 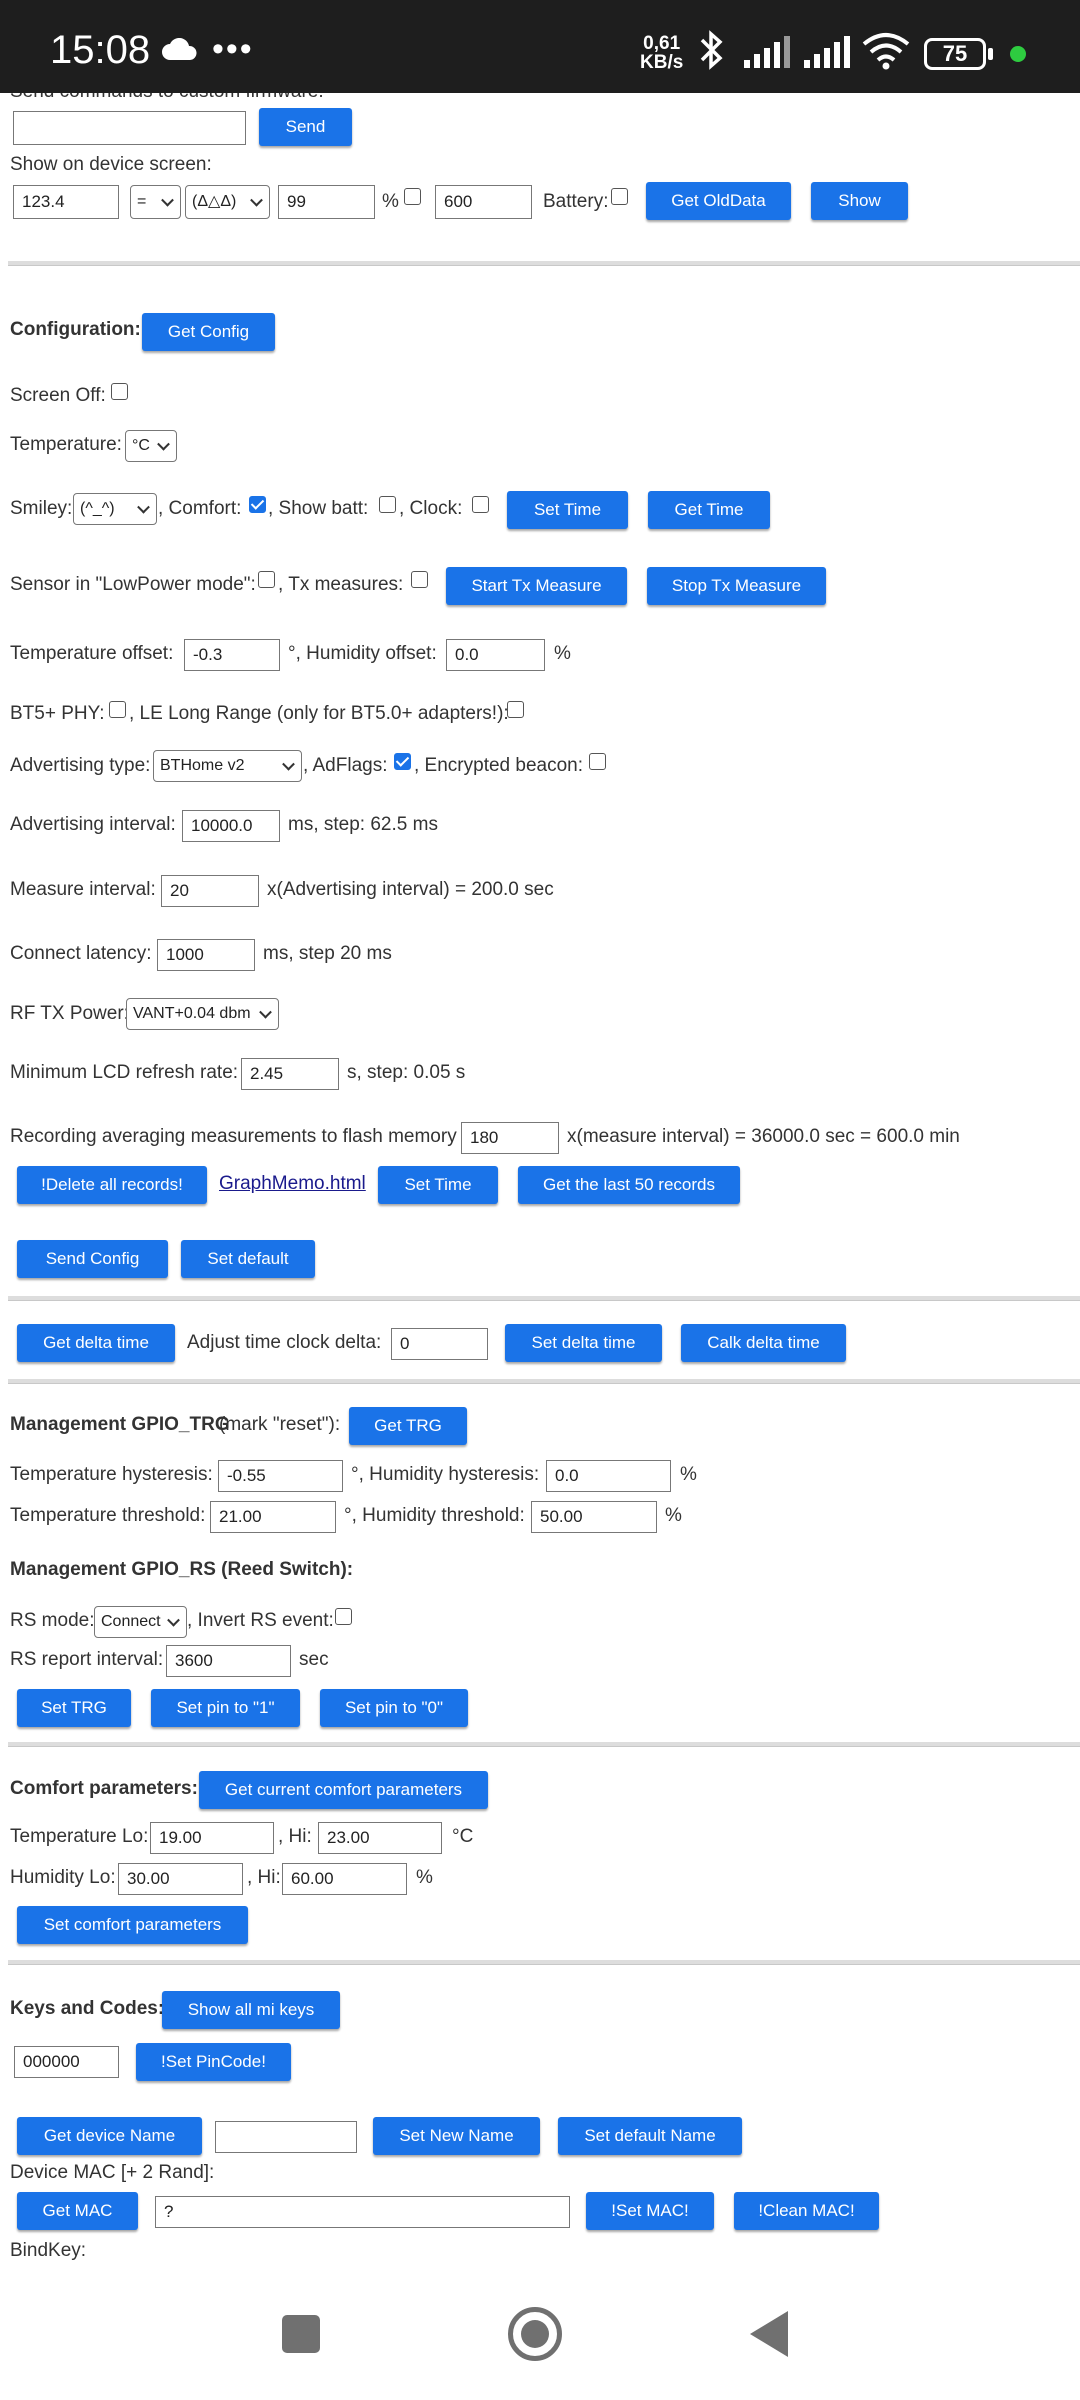 I want to click on pincode-input: 000000, so click(x=66, y=2062).